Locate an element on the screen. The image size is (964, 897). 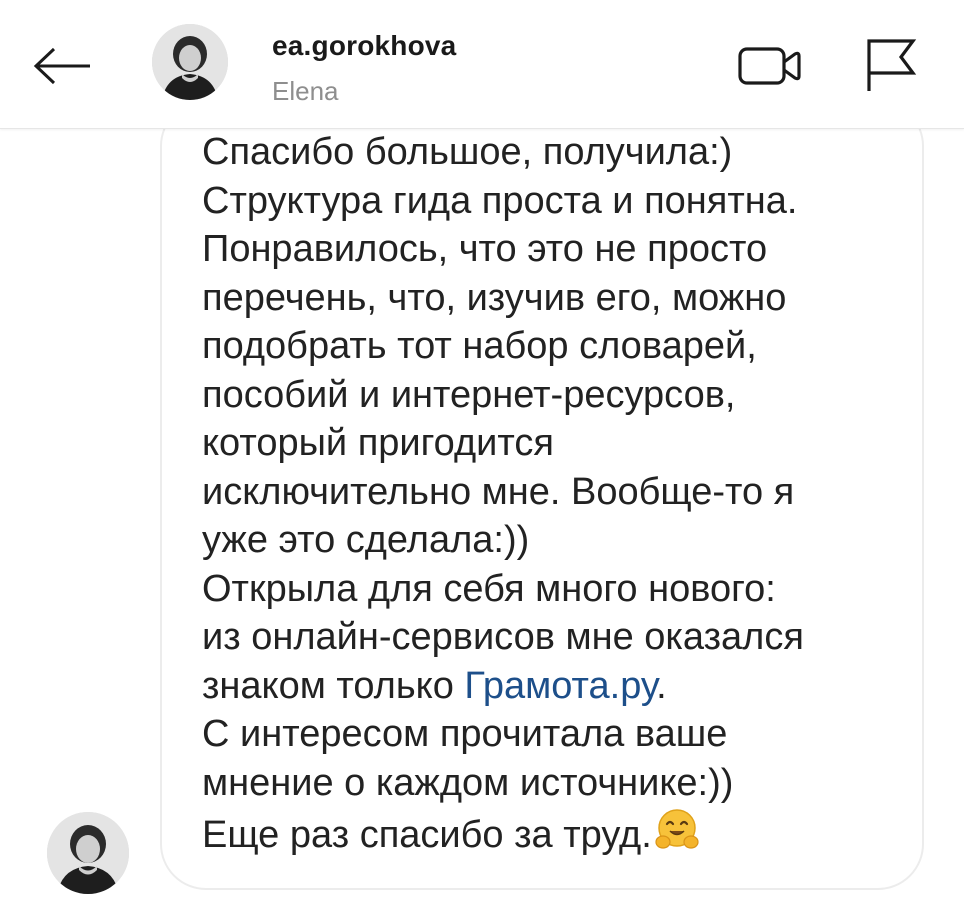
link-suffix: . is located at coordinates (661, 685).